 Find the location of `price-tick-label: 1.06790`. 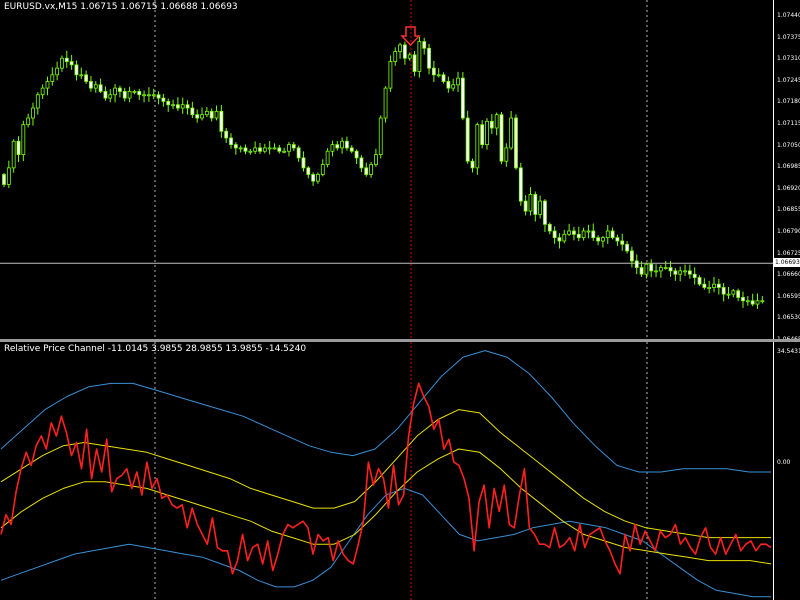

price-tick-label: 1.06790 is located at coordinates (788, 231).